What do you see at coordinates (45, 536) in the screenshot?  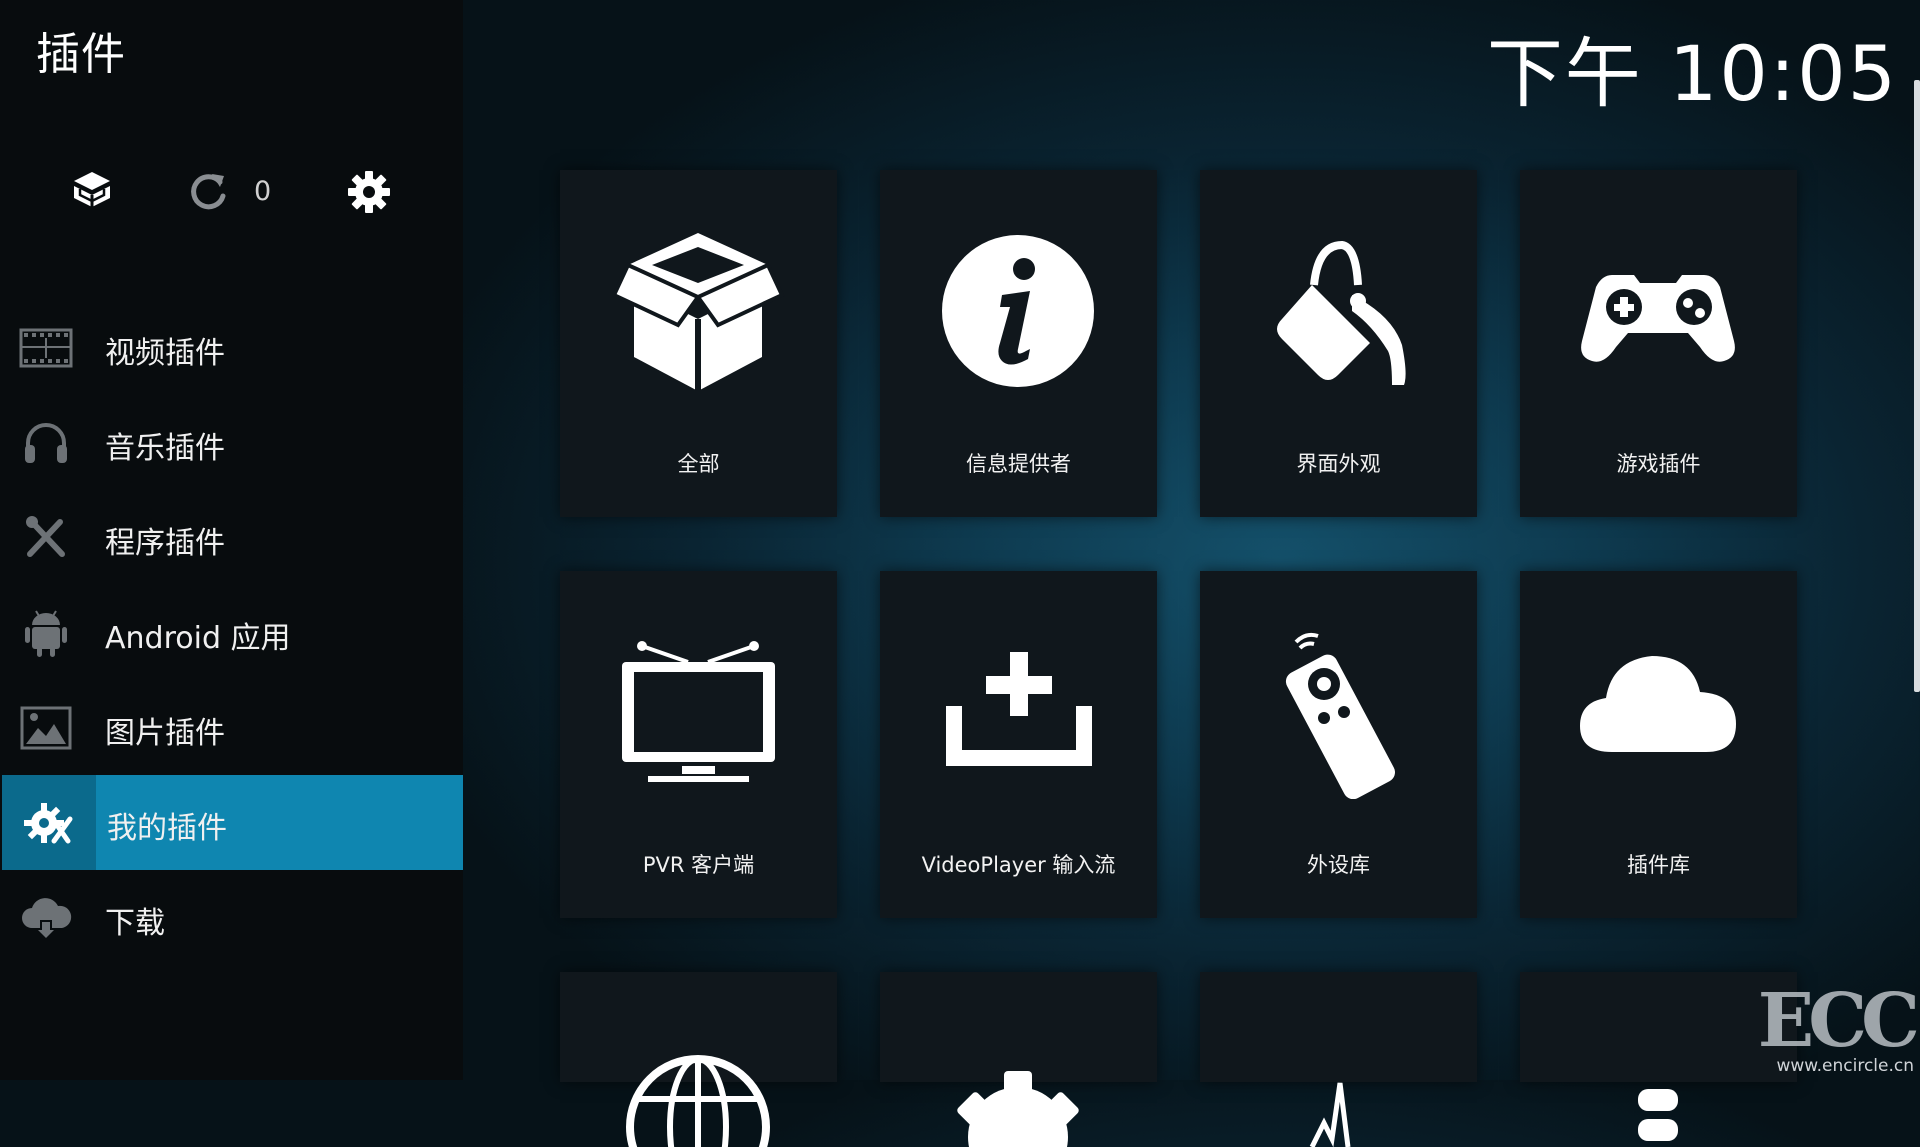 I see `tools-icon` at bounding box center [45, 536].